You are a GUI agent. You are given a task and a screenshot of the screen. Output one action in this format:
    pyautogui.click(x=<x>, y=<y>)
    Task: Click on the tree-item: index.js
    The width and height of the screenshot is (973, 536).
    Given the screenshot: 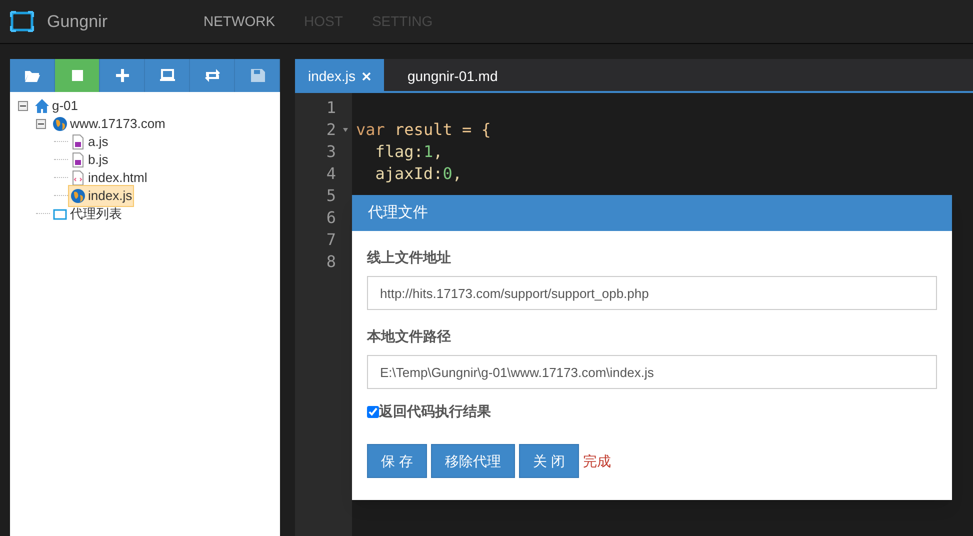 What is the action you would take?
    pyautogui.click(x=101, y=196)
    